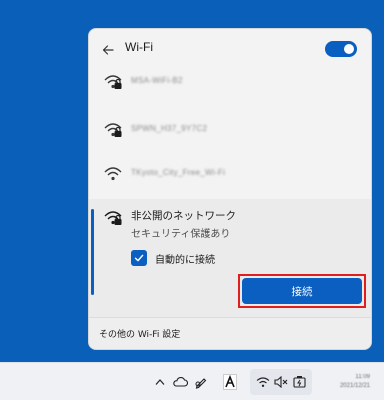 The height and width of the screenshot is (400, 384). I want to click on clock: 11:09 2021/12/21, so click(355, 382).